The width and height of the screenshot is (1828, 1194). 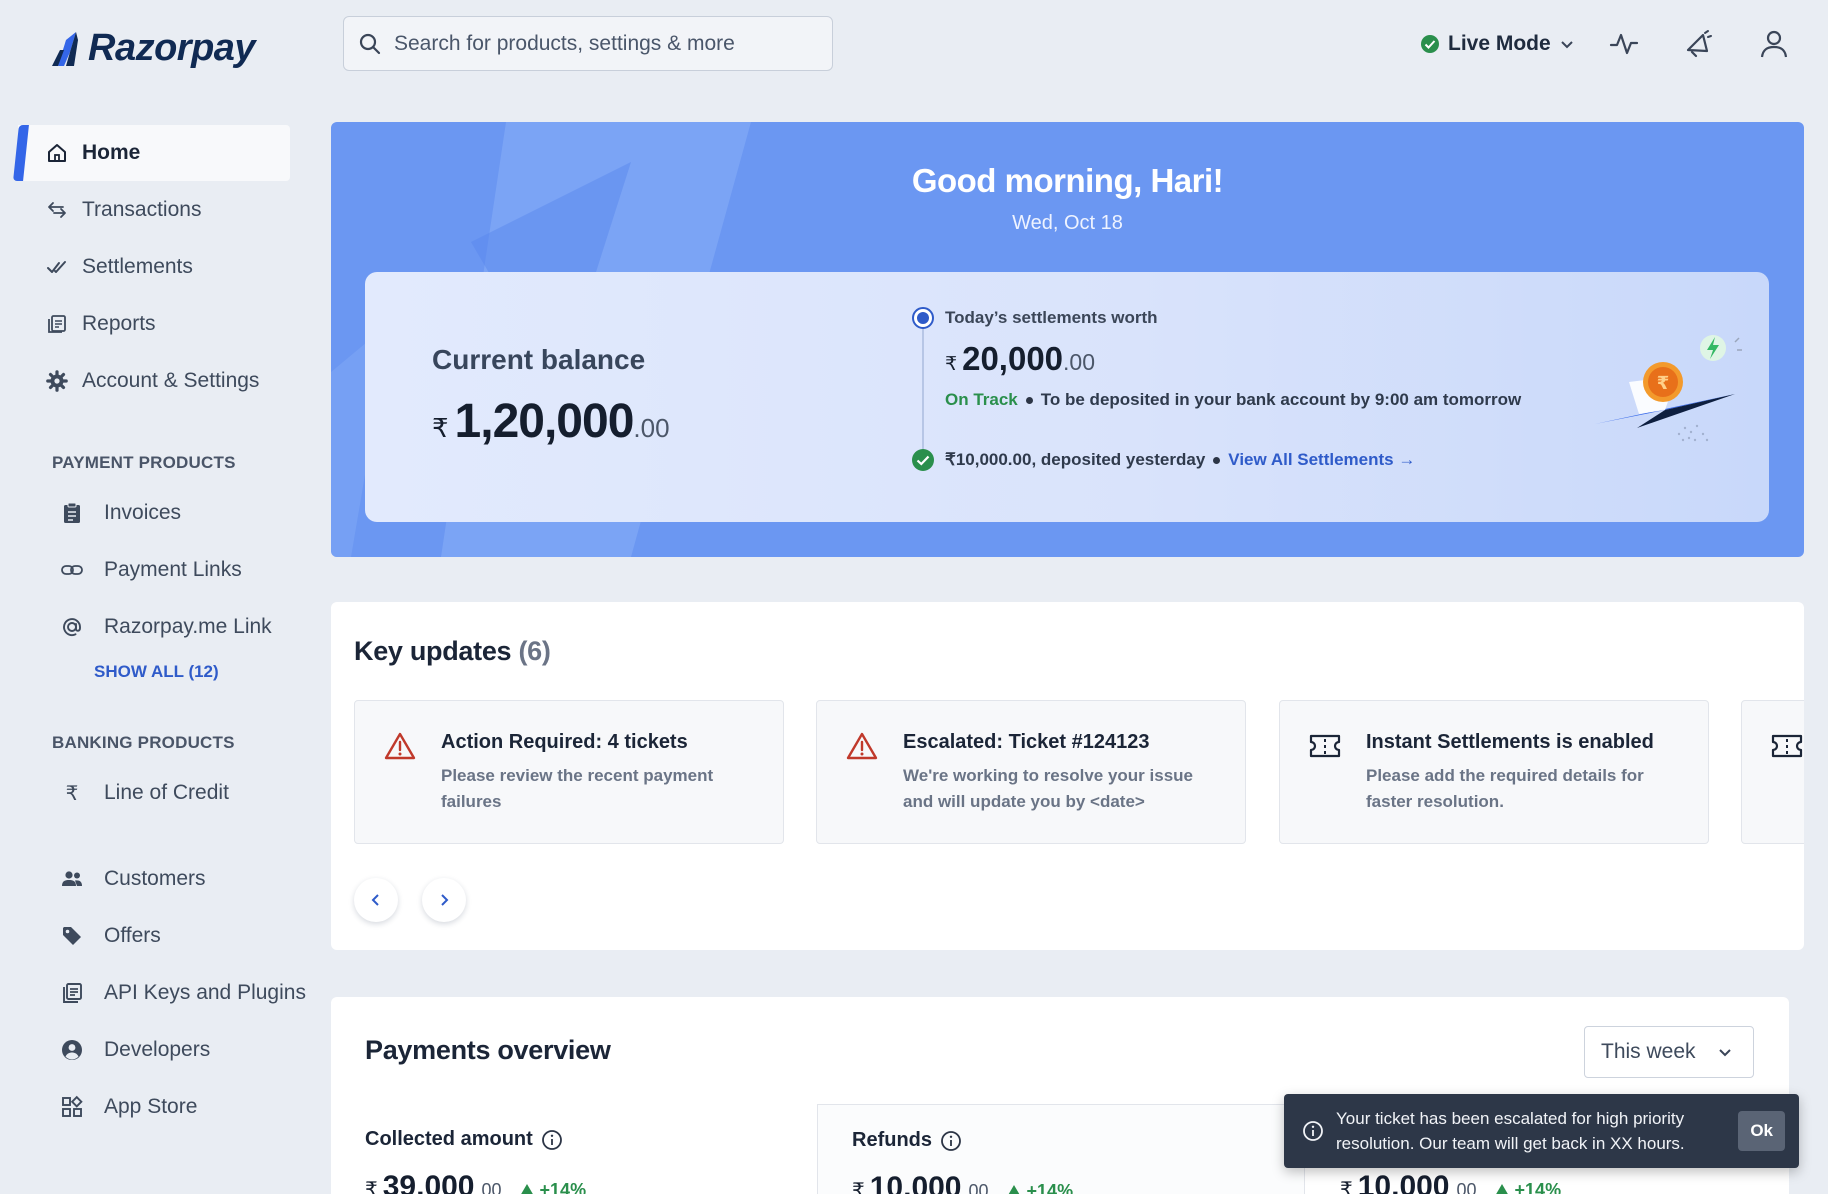 I want to click on profile-button, so click(x=1774, y=44).